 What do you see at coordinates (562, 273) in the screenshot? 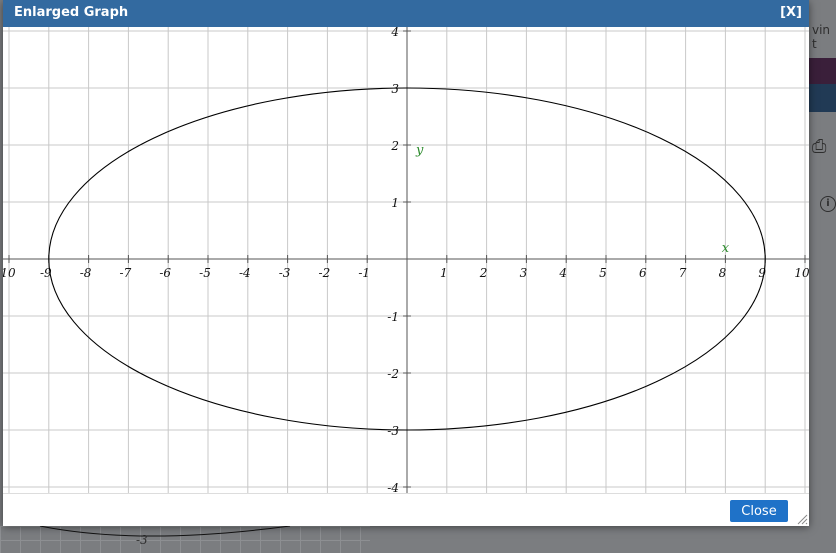
I see `x-tick-label: 4` at bounding box center [562, 273].